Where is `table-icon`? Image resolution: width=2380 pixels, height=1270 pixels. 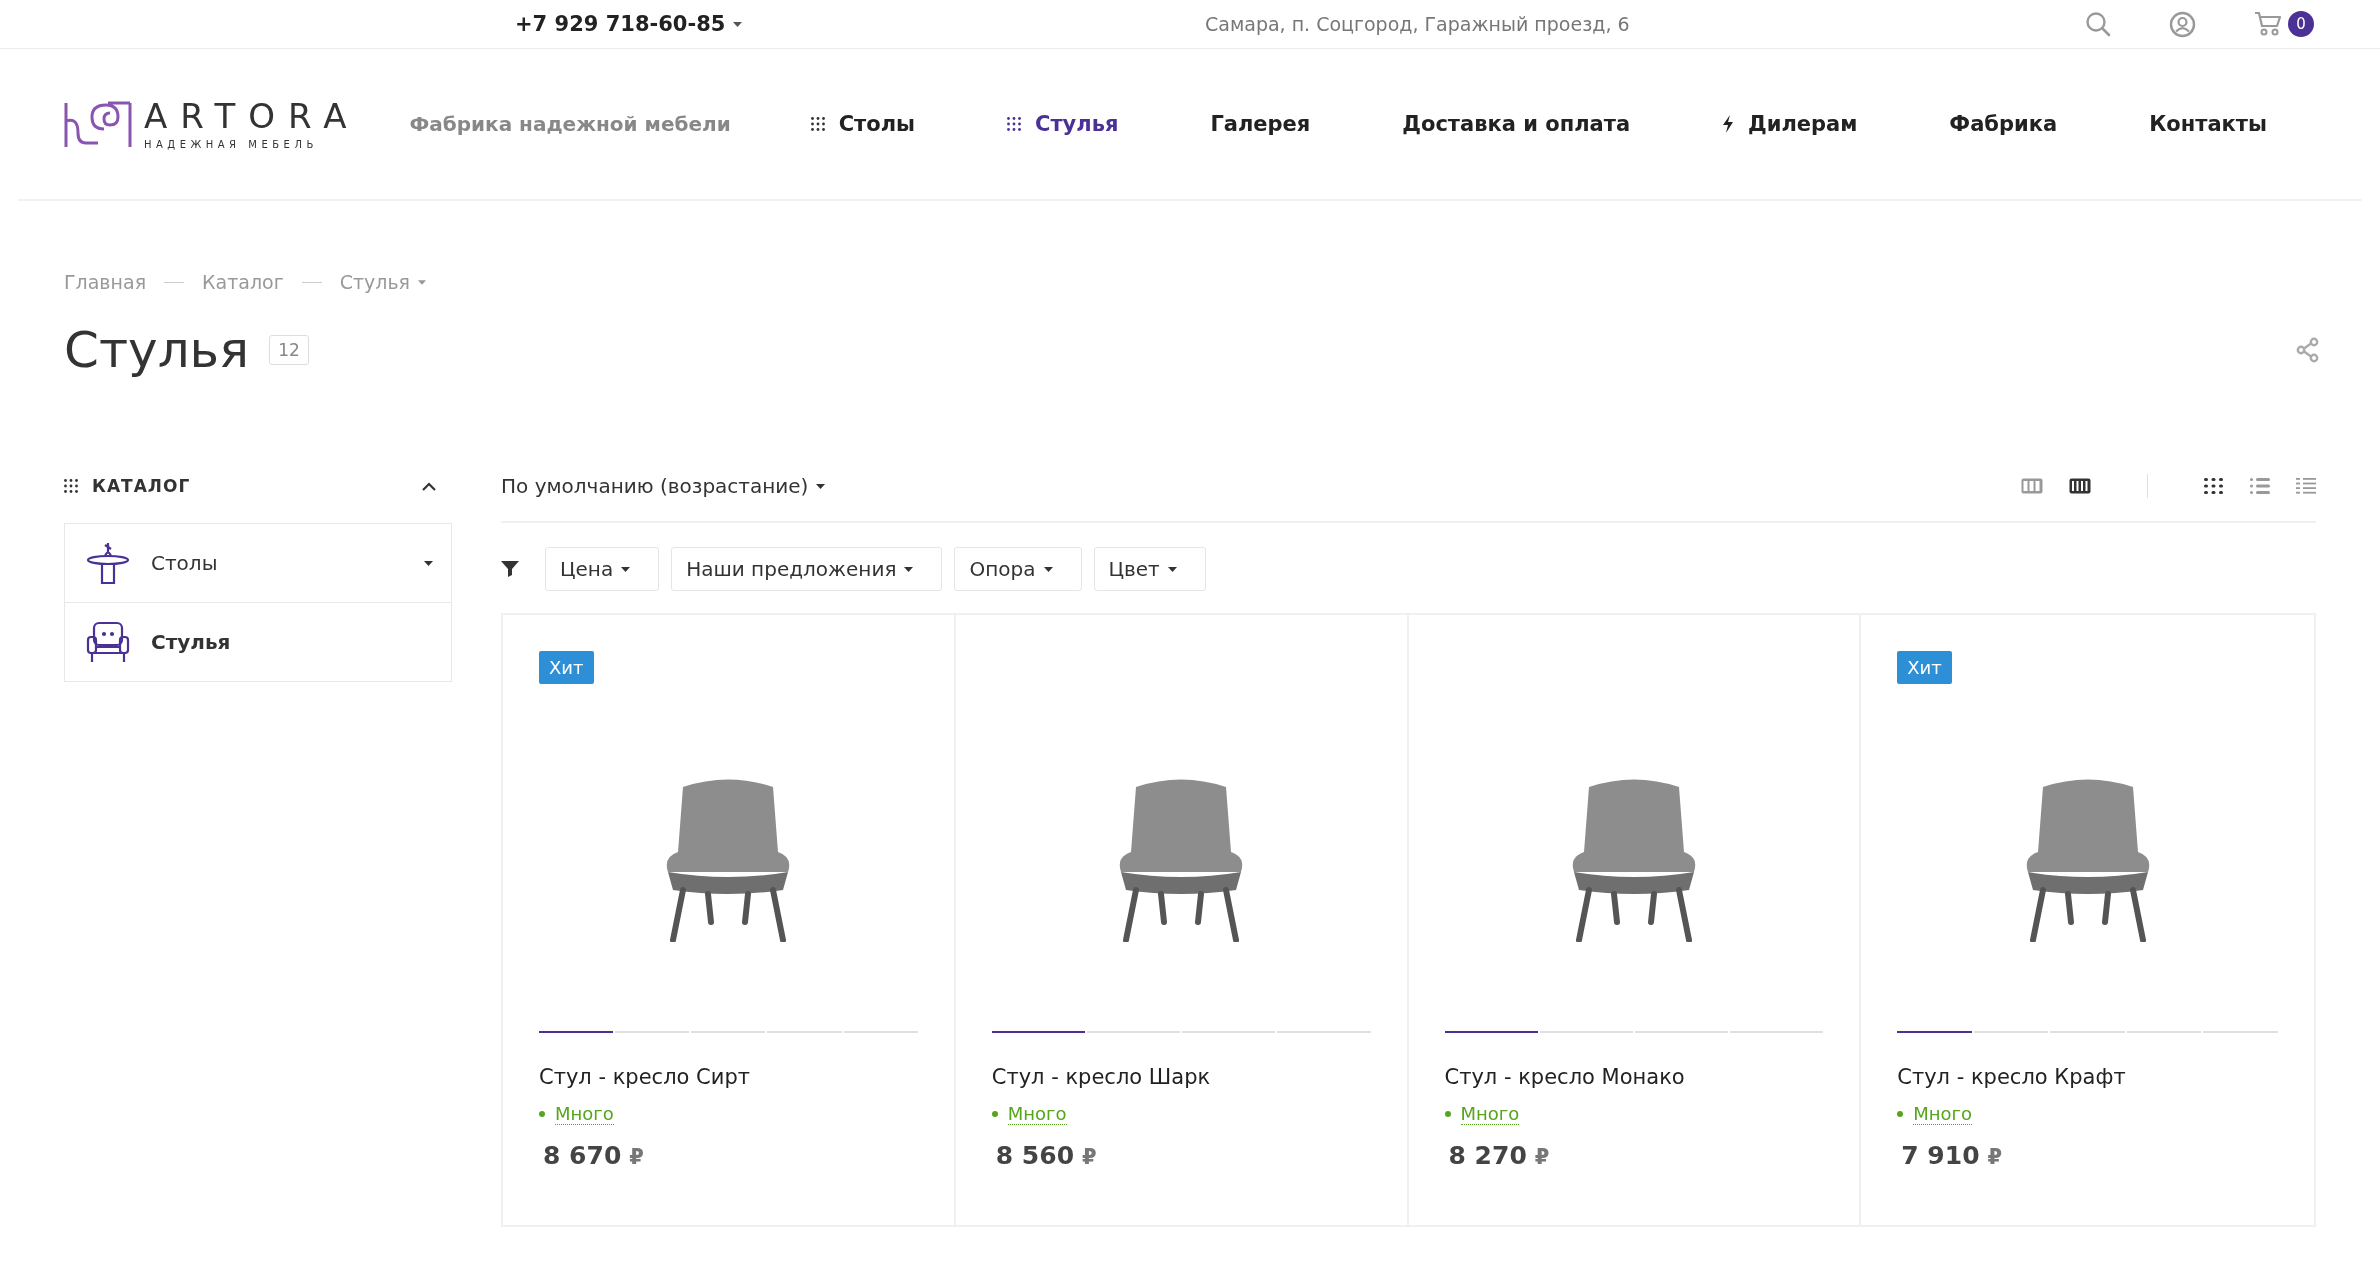
table-icon is located at coordinates (108, 563).